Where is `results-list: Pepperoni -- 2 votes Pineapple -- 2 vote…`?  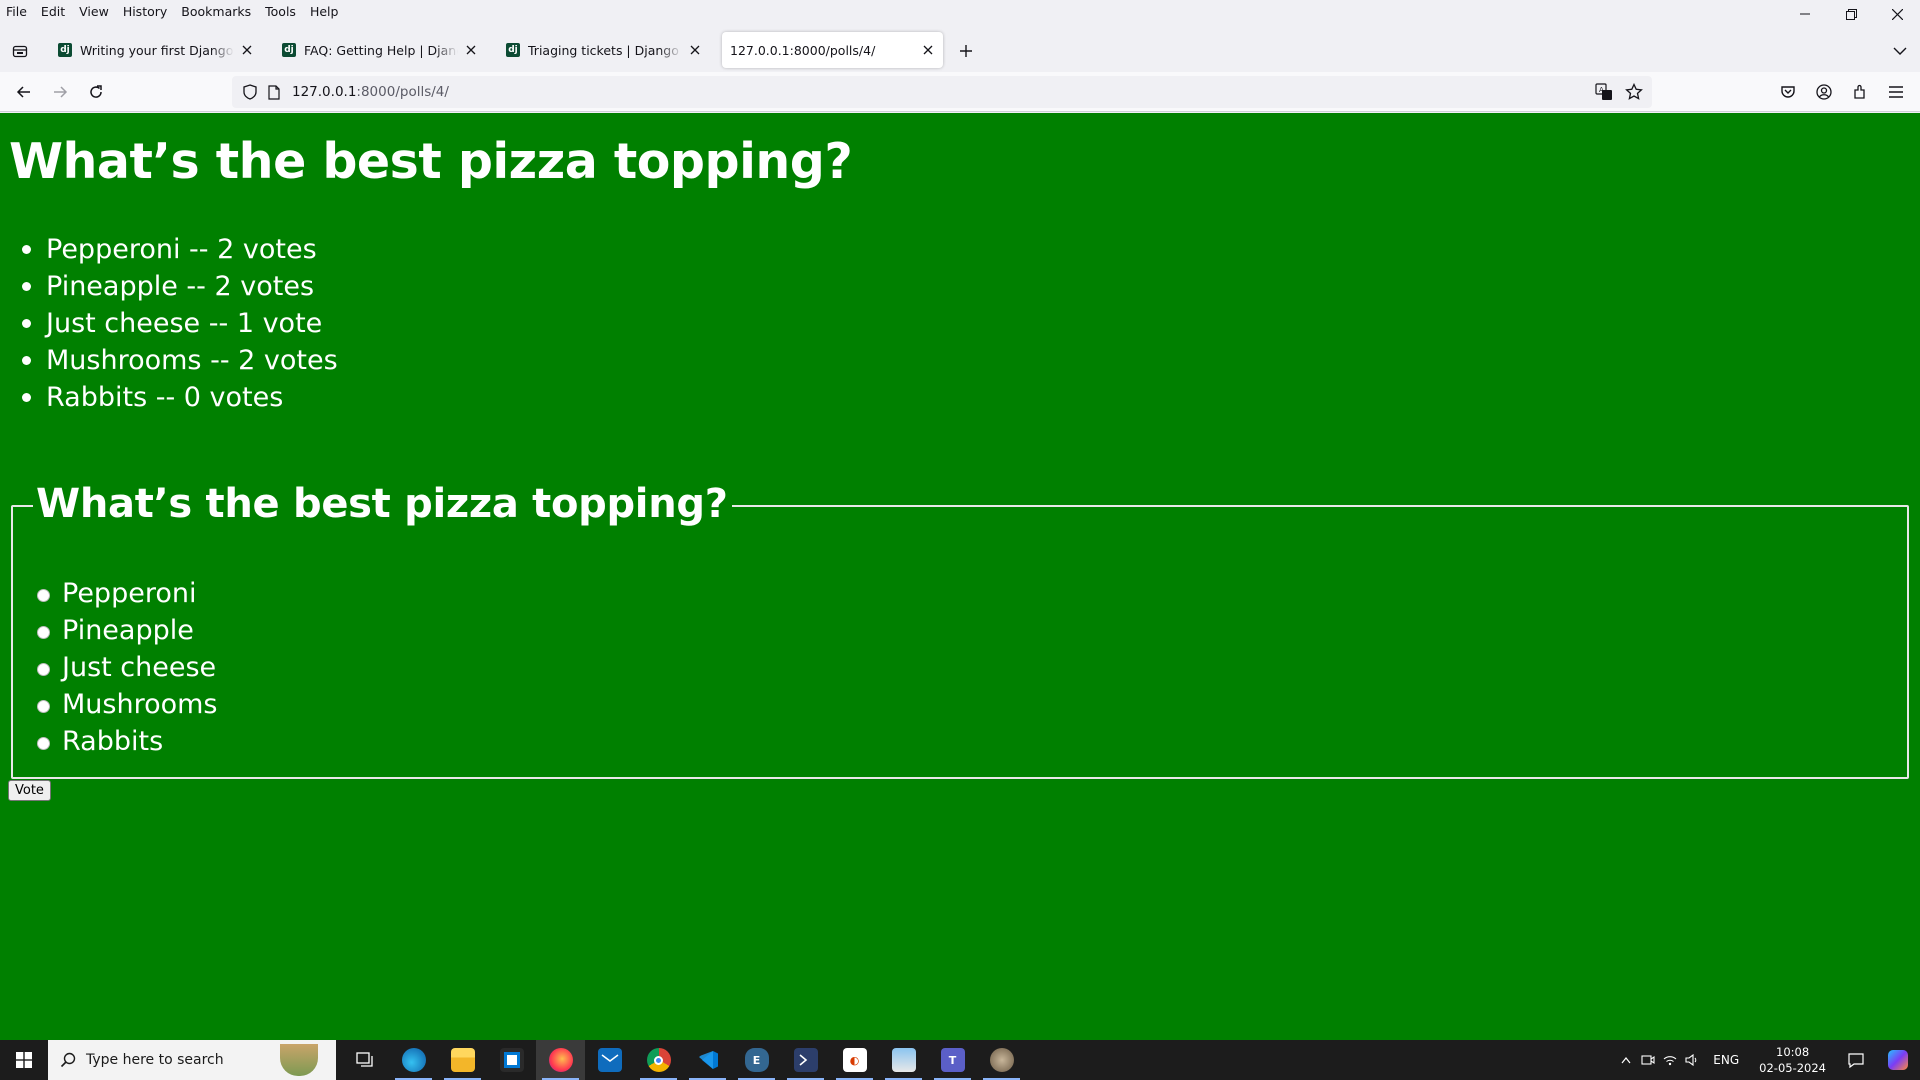
results-list: Pepperoni -- 2 votes Pineapple -- 2 vote… is located at coordinates (180, 323).